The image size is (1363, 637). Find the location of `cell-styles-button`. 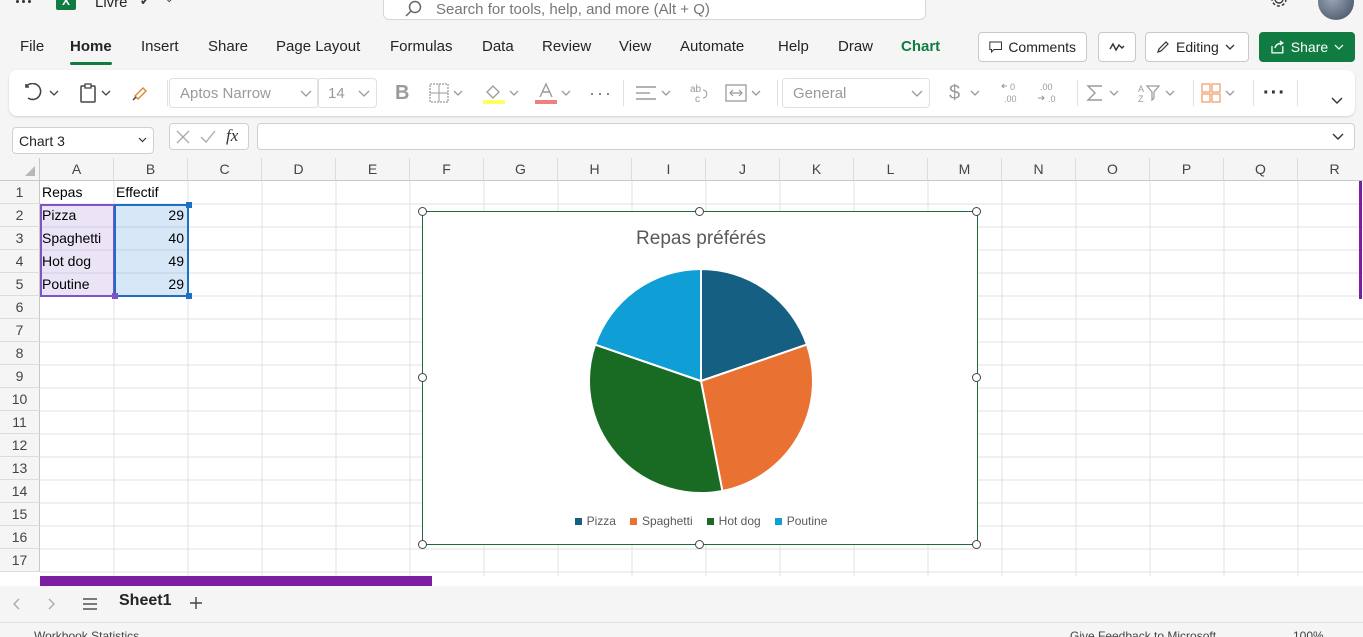

cell-styles-button is located at coordinates (1218, 93).